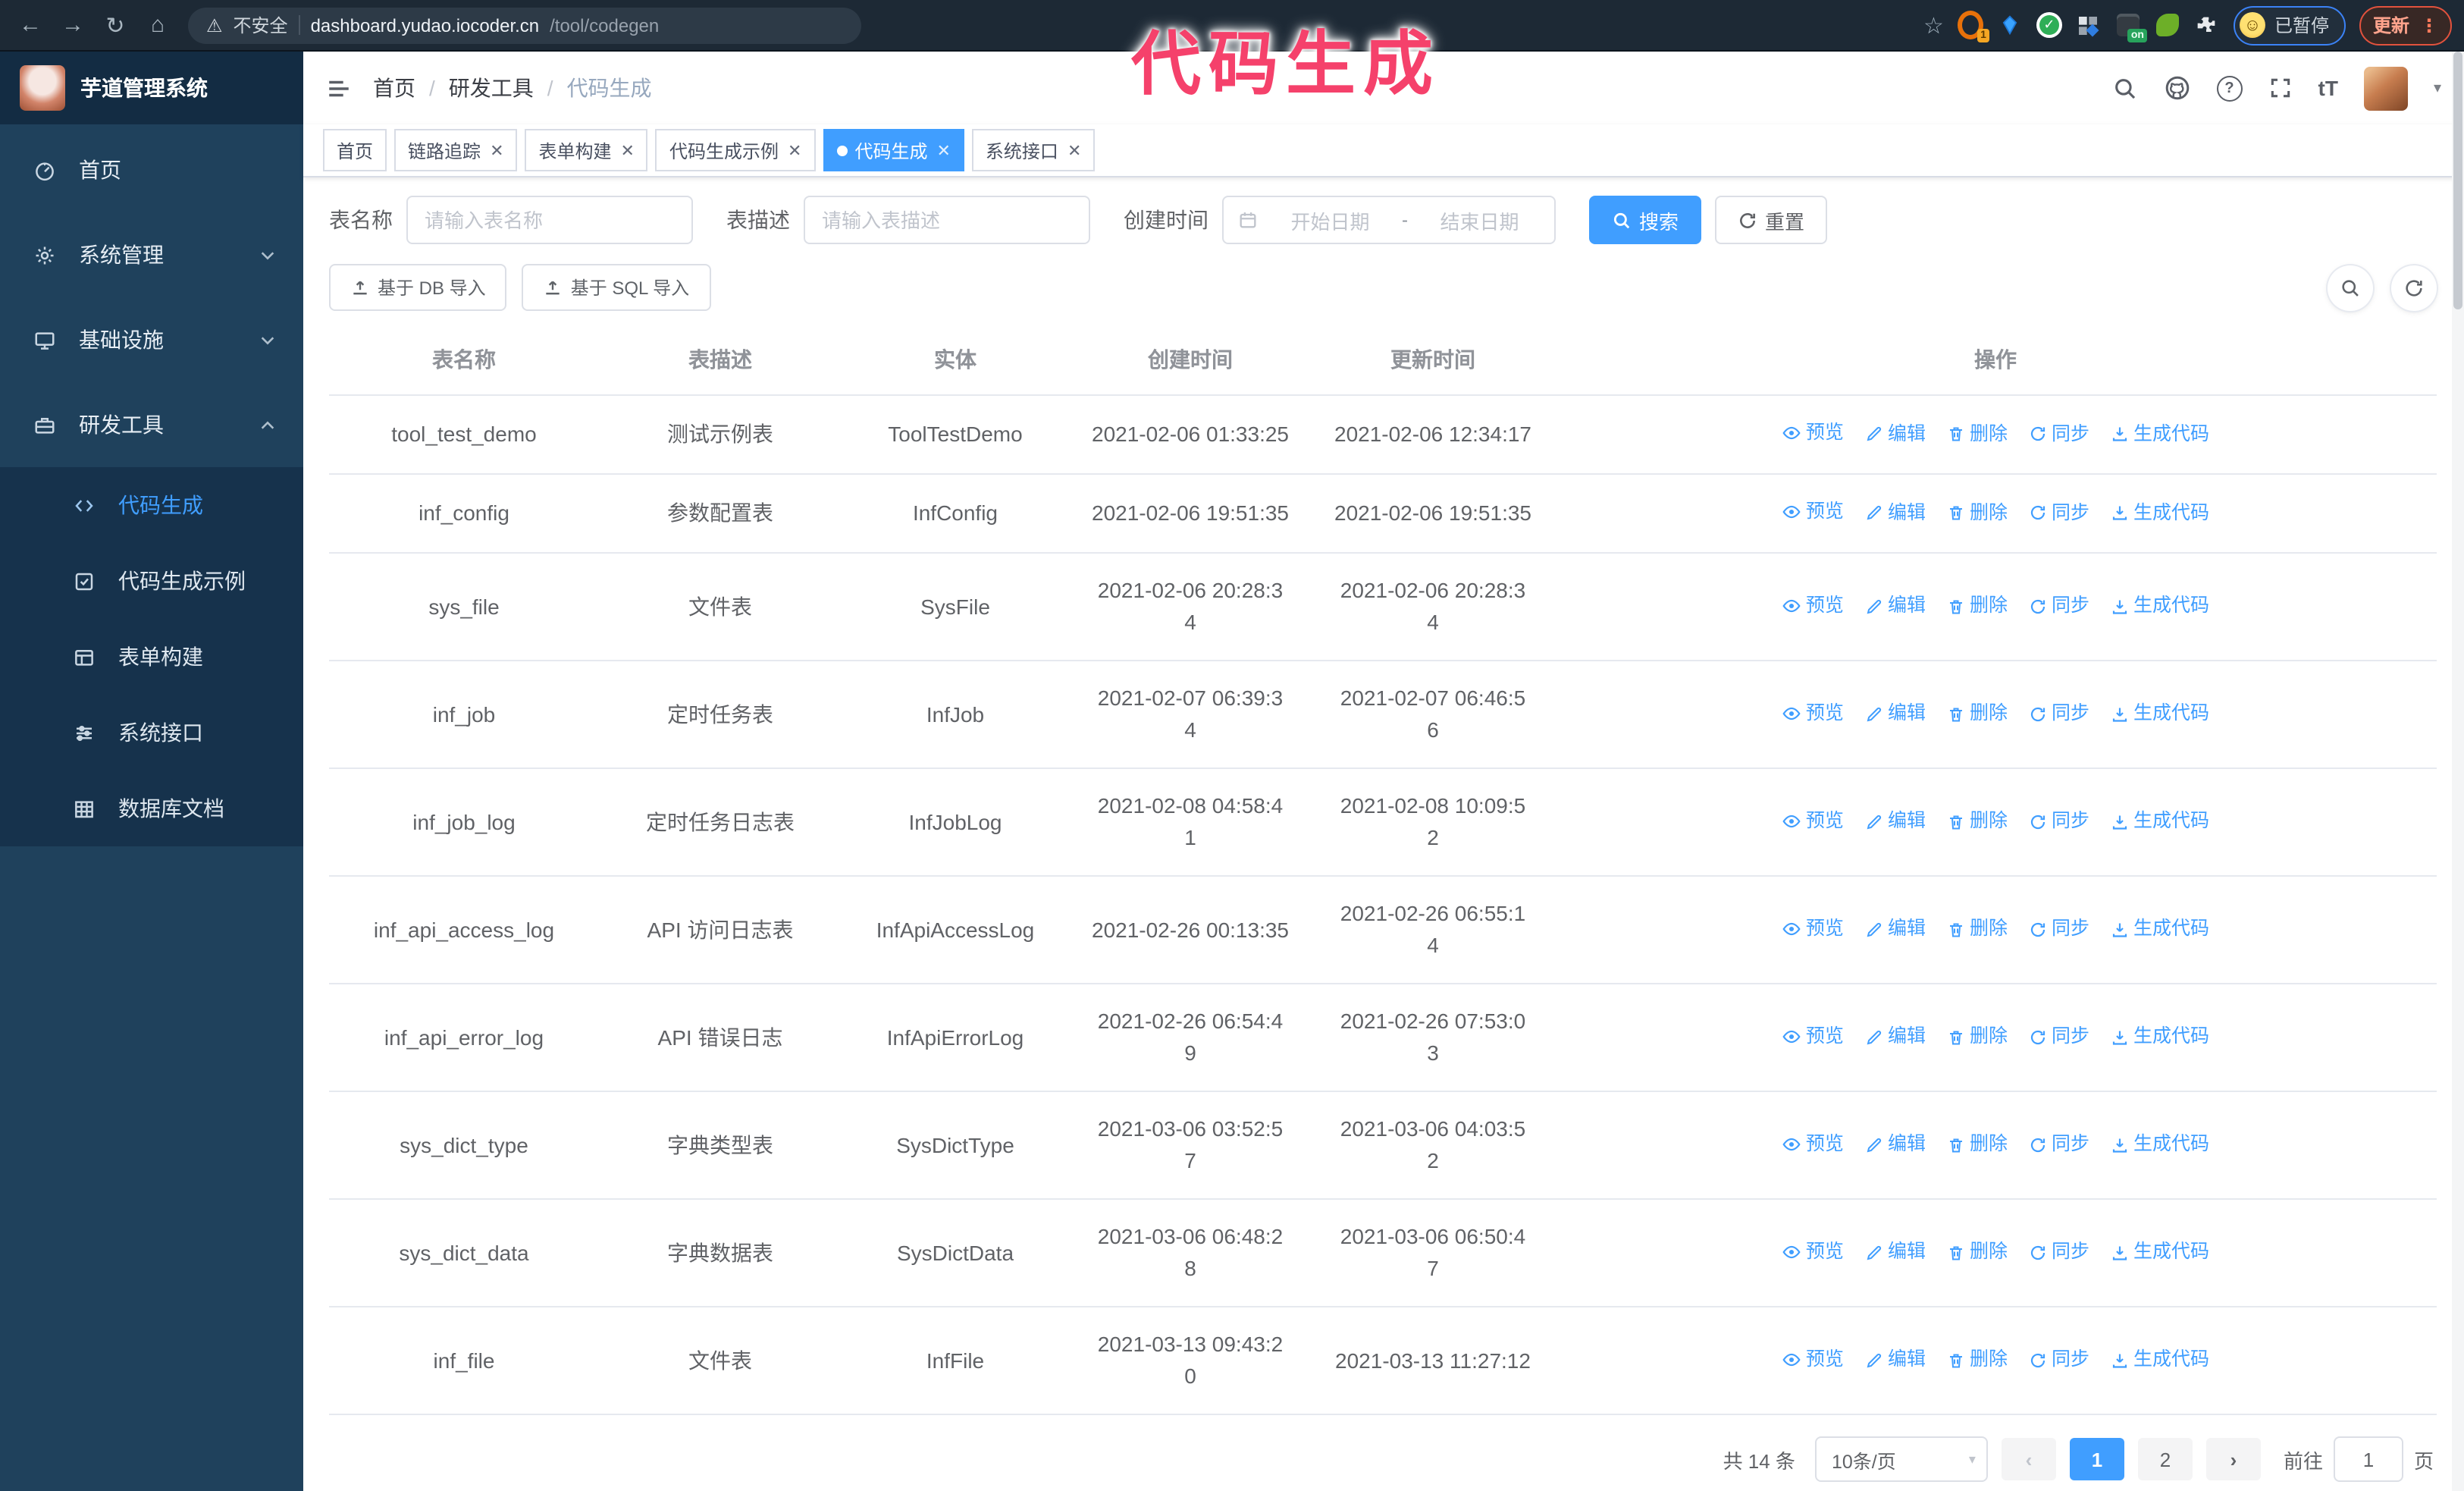  I want to click on orange-extension-icon: 1, so click(1973, 26).